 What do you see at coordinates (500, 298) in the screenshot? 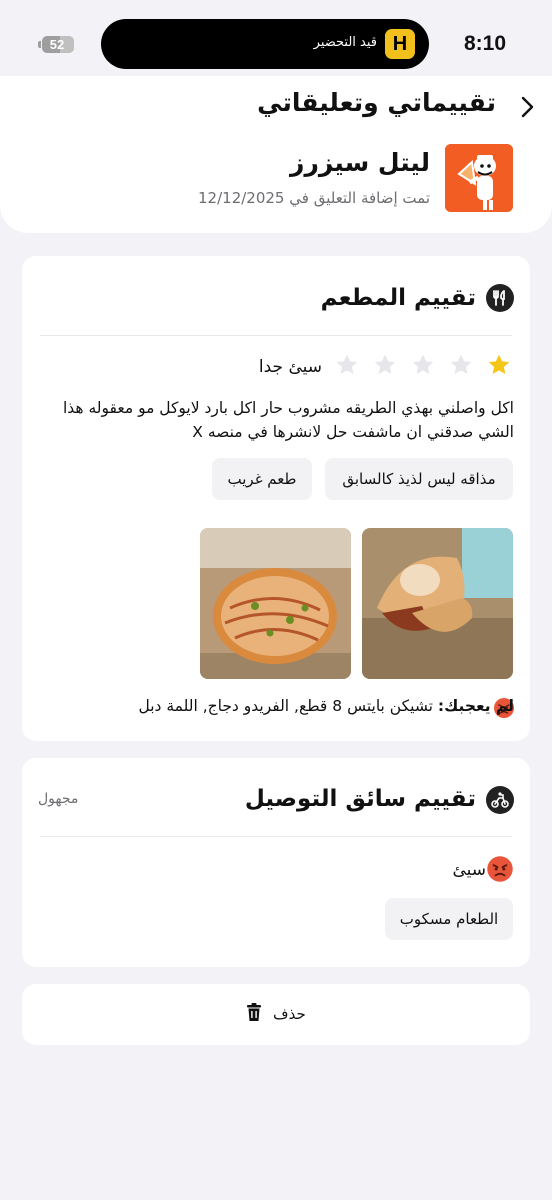
I see `fork-knife-icon` at bounding box center [500, 298].